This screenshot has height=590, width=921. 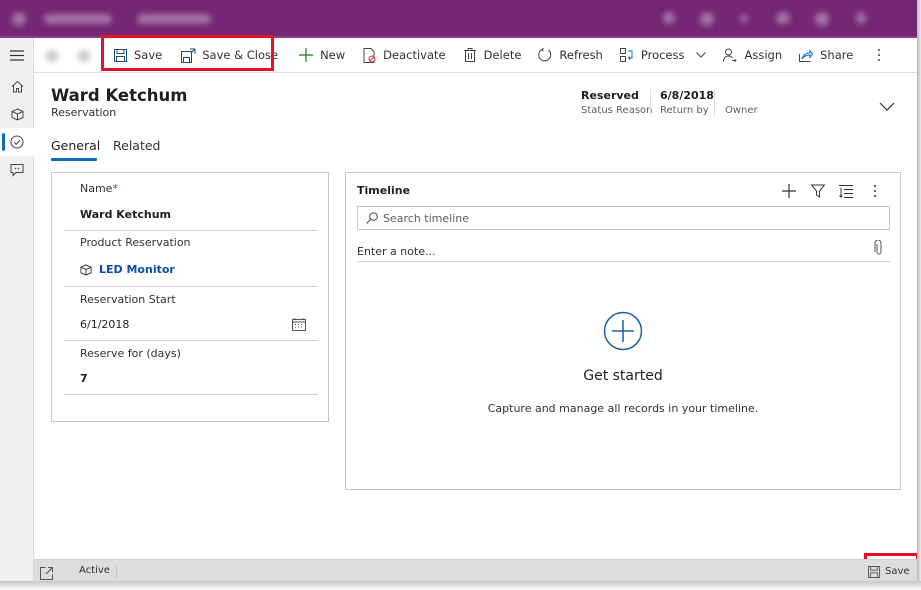 What do you see at coordinates (116, 571) in the screenshot?
I see `status-separator` at bounding box center [116, 571].